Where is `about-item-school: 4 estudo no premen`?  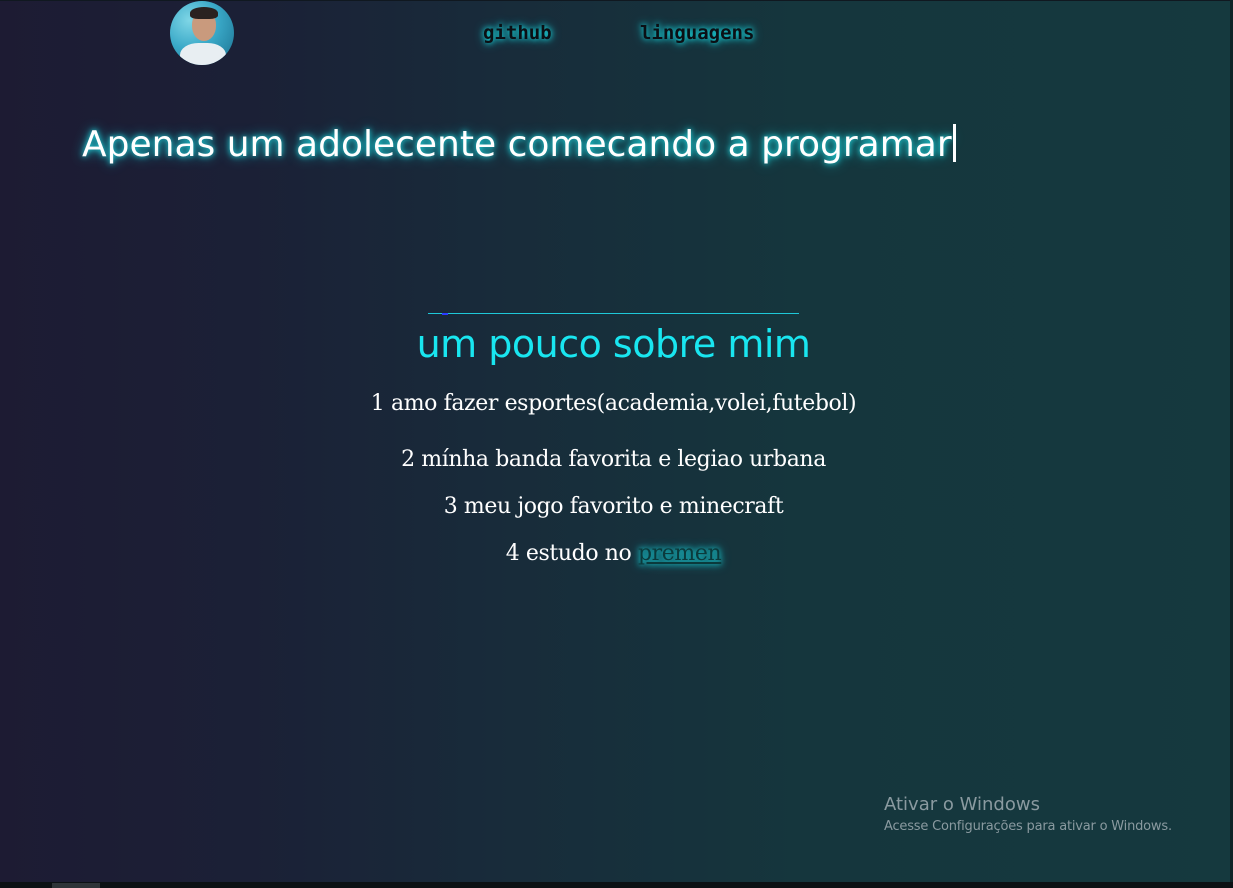 about-item-school: 4 estudo no premen is located at coordinates (613, 553).